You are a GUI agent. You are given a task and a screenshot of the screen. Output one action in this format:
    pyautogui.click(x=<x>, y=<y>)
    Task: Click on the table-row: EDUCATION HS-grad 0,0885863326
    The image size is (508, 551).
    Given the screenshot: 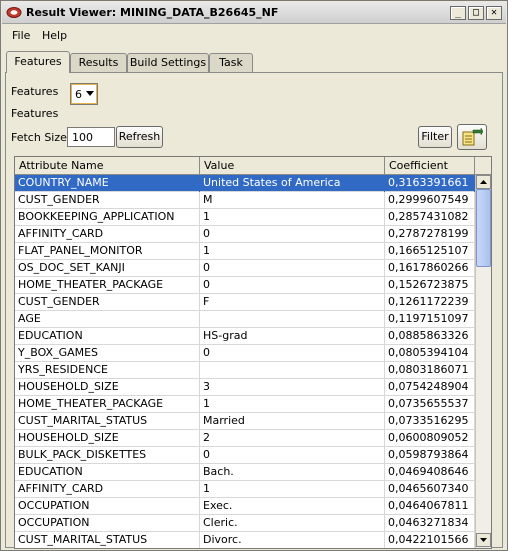 What is the action you would take?
    pyautogui.click(x=245, y=336)
    